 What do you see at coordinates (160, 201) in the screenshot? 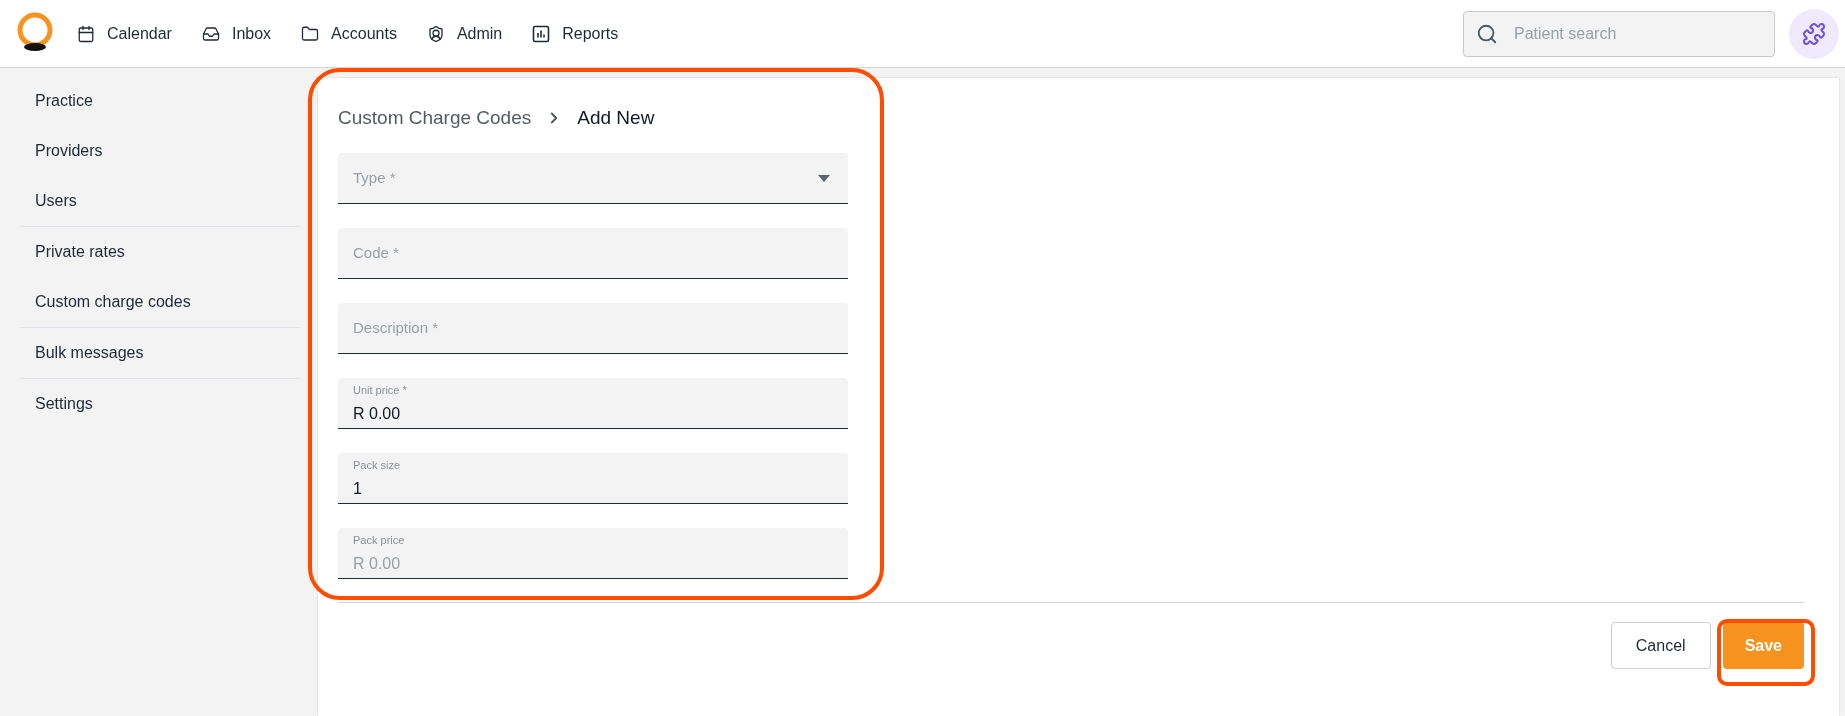
I see `sidebar-item: Users` at bounding box center [160, 201].